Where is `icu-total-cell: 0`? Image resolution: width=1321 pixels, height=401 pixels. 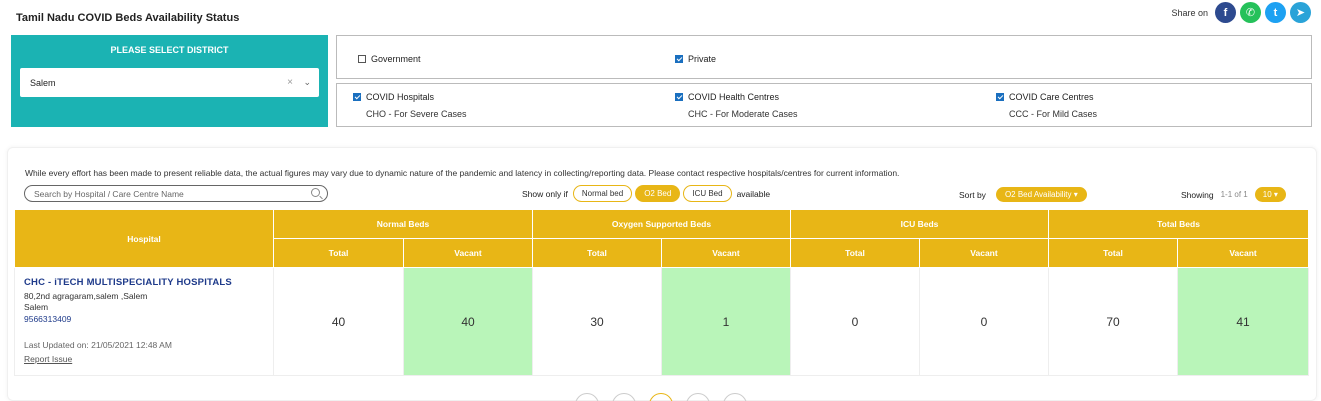 icu-total-cell: 0 is located at coordinates (855, 321).